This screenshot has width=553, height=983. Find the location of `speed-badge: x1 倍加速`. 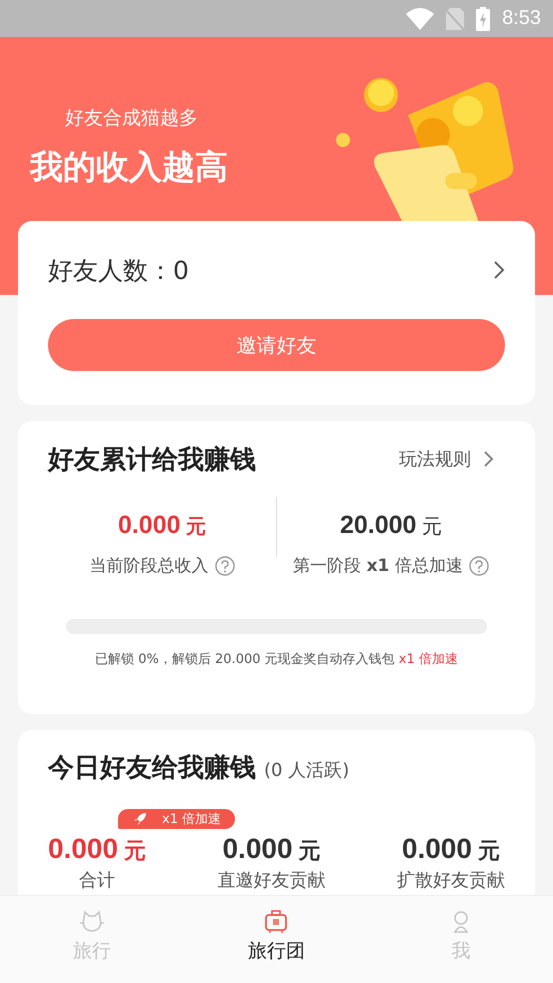

speed-badge: x1 倍加速 is located at coordinates (177, 819).